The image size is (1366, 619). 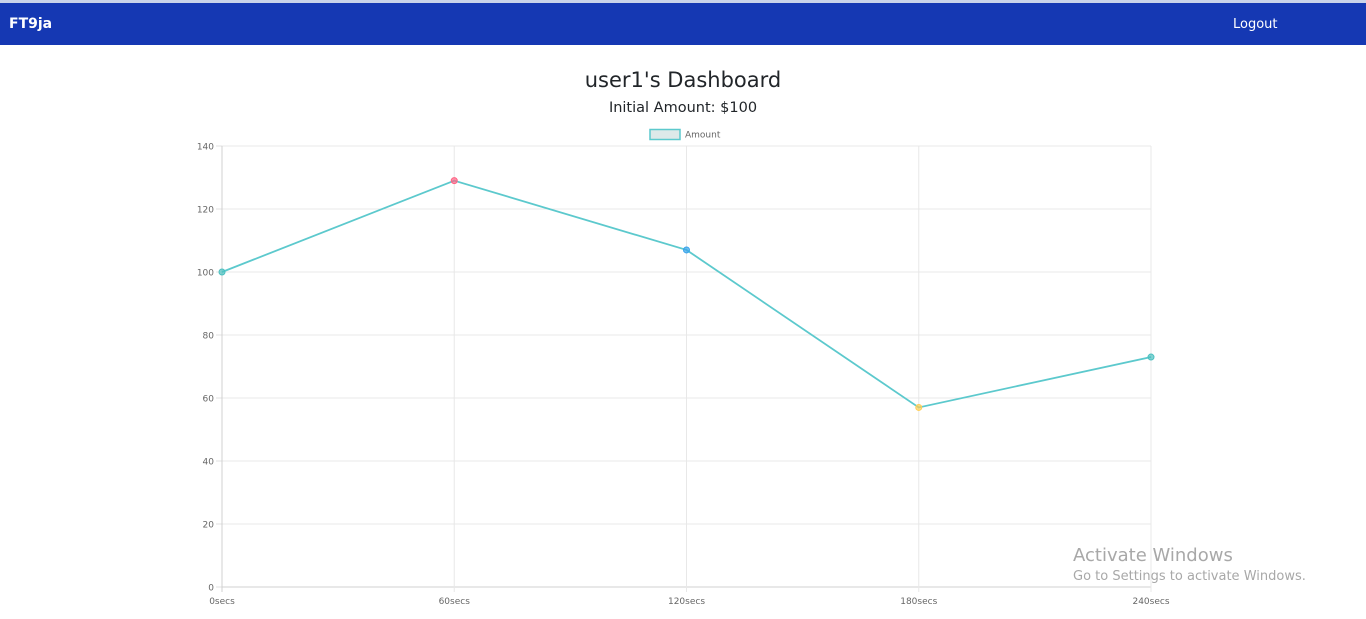 I want to click on y-tick-label: 100, so click(x=205, y=274).